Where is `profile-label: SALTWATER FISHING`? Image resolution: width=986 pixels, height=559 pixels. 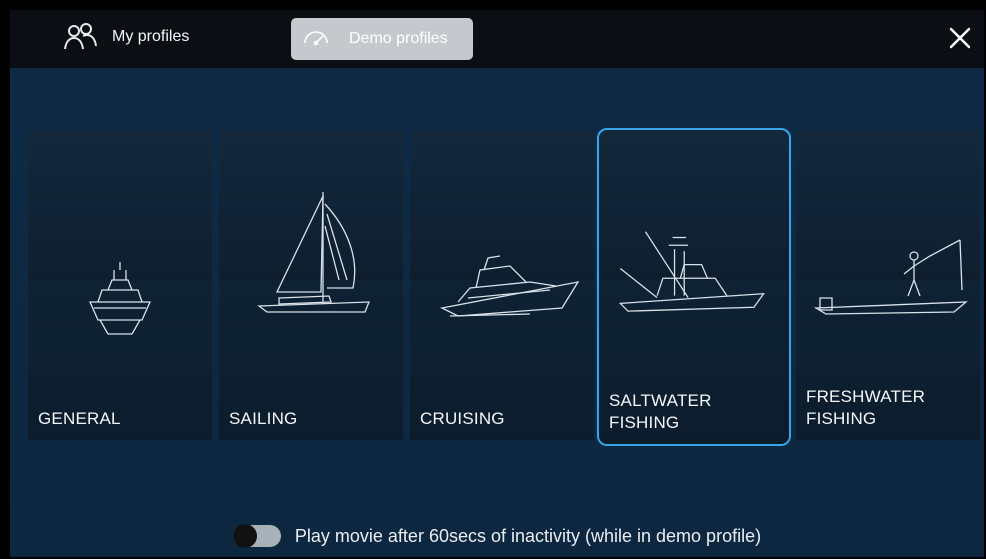
profile-label: SALTWATER FISHING is located at coordinates (660, 411).